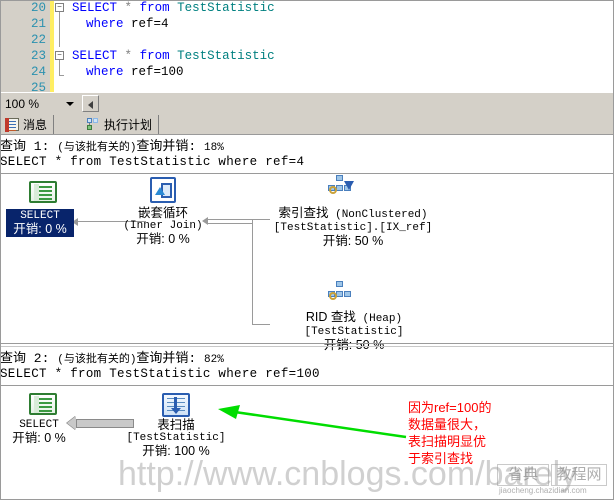  Describe the element at coordinates (152, 162) in the screenshot. I see `query-1-sql-text: SELECT * from TestStatistic where ref=4` at that location.